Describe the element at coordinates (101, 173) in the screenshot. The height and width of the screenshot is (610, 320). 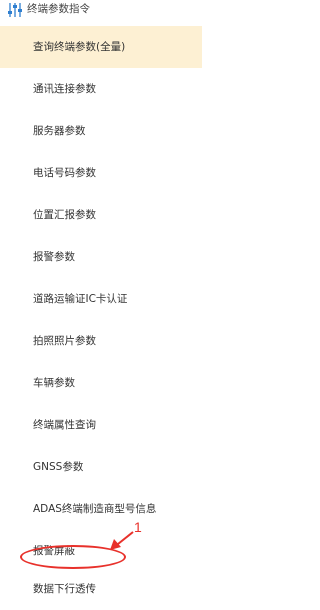
I see `menu-item-phone-number-params: 电话号码参数` at that location.